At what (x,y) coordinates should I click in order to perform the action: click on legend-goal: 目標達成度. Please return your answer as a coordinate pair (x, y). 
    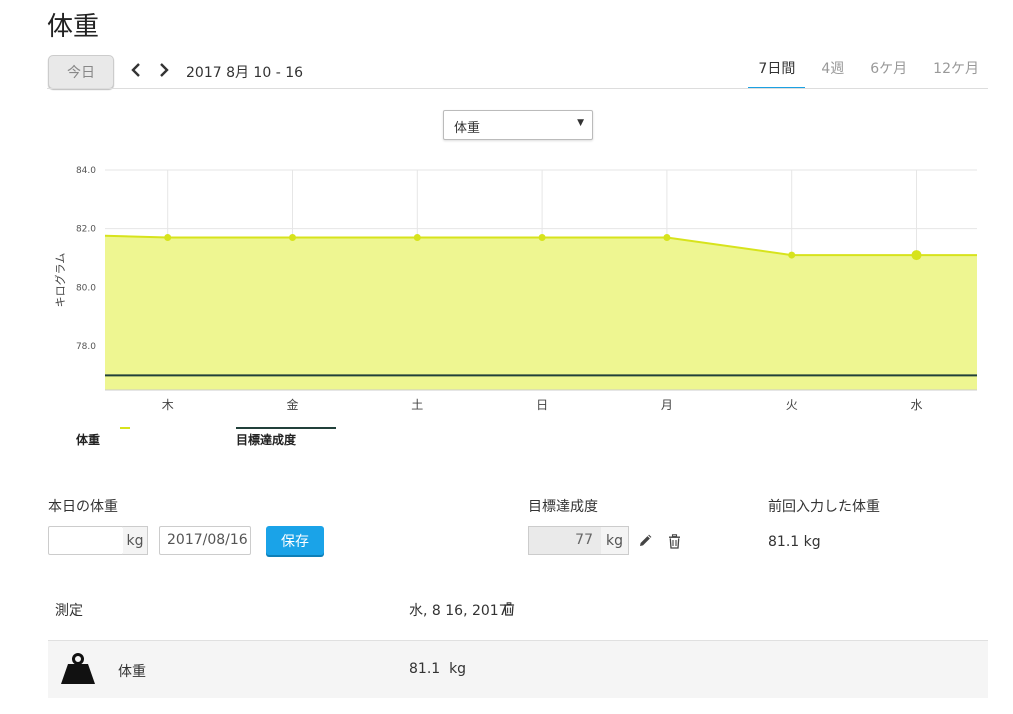
    Looking at the image, I should click on (266, 439).